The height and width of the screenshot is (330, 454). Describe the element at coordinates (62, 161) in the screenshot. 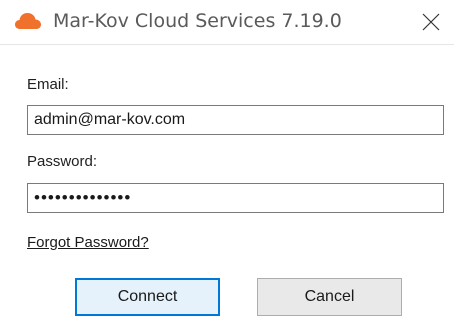

I see `password-label: Password:` at that location.